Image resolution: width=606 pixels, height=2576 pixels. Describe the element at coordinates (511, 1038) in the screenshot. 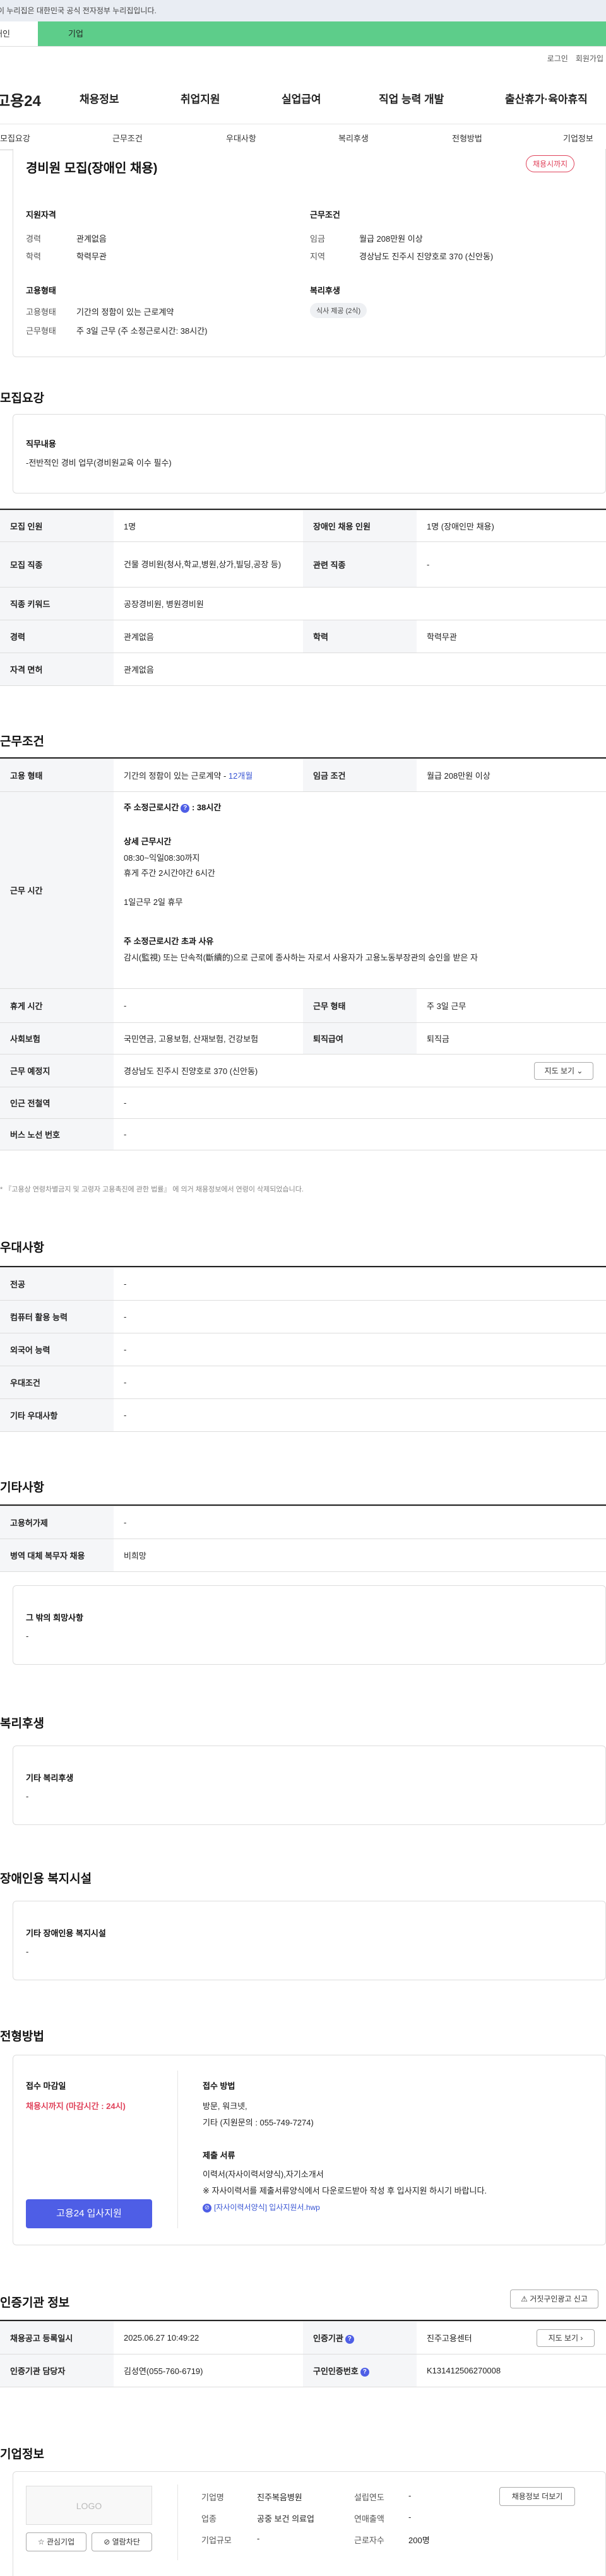

I see `cell-value: 퇴직금` at that location.